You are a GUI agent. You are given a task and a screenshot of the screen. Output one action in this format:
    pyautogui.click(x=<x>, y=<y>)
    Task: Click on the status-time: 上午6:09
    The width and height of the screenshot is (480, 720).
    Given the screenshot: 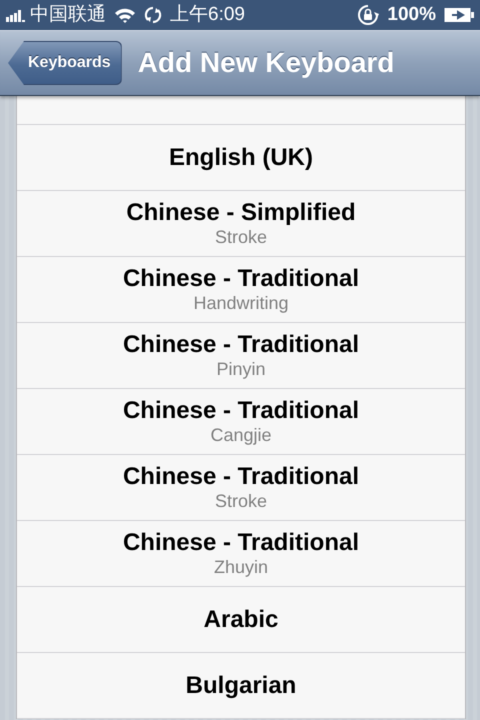 What is the action you would take?
    pyautogui.click(x=207, y=14)
    